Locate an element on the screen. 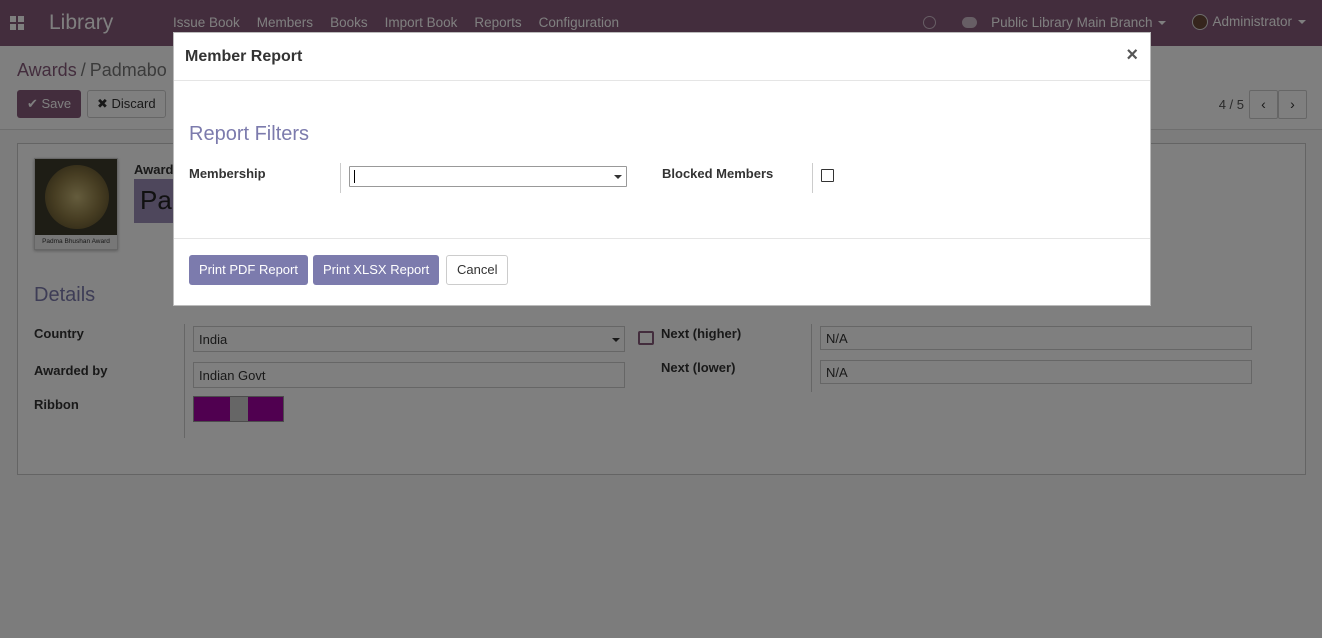 The image size is (1322, 638). membership-label: Membership is located at coordinates (227, 173).